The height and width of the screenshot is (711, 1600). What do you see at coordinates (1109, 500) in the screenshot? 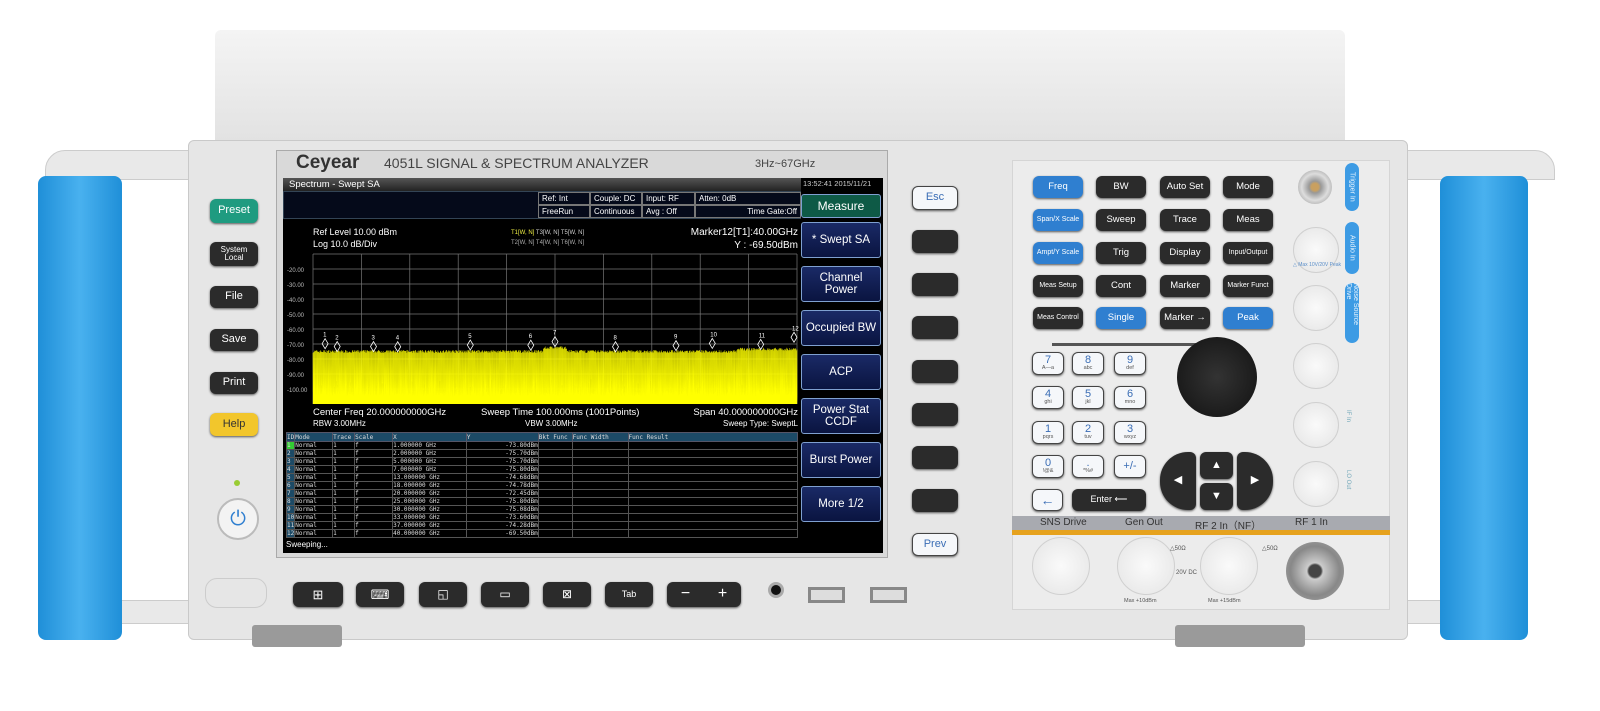
I see `enter-button: Enter ⟵` at bounding box center [1109, 500].